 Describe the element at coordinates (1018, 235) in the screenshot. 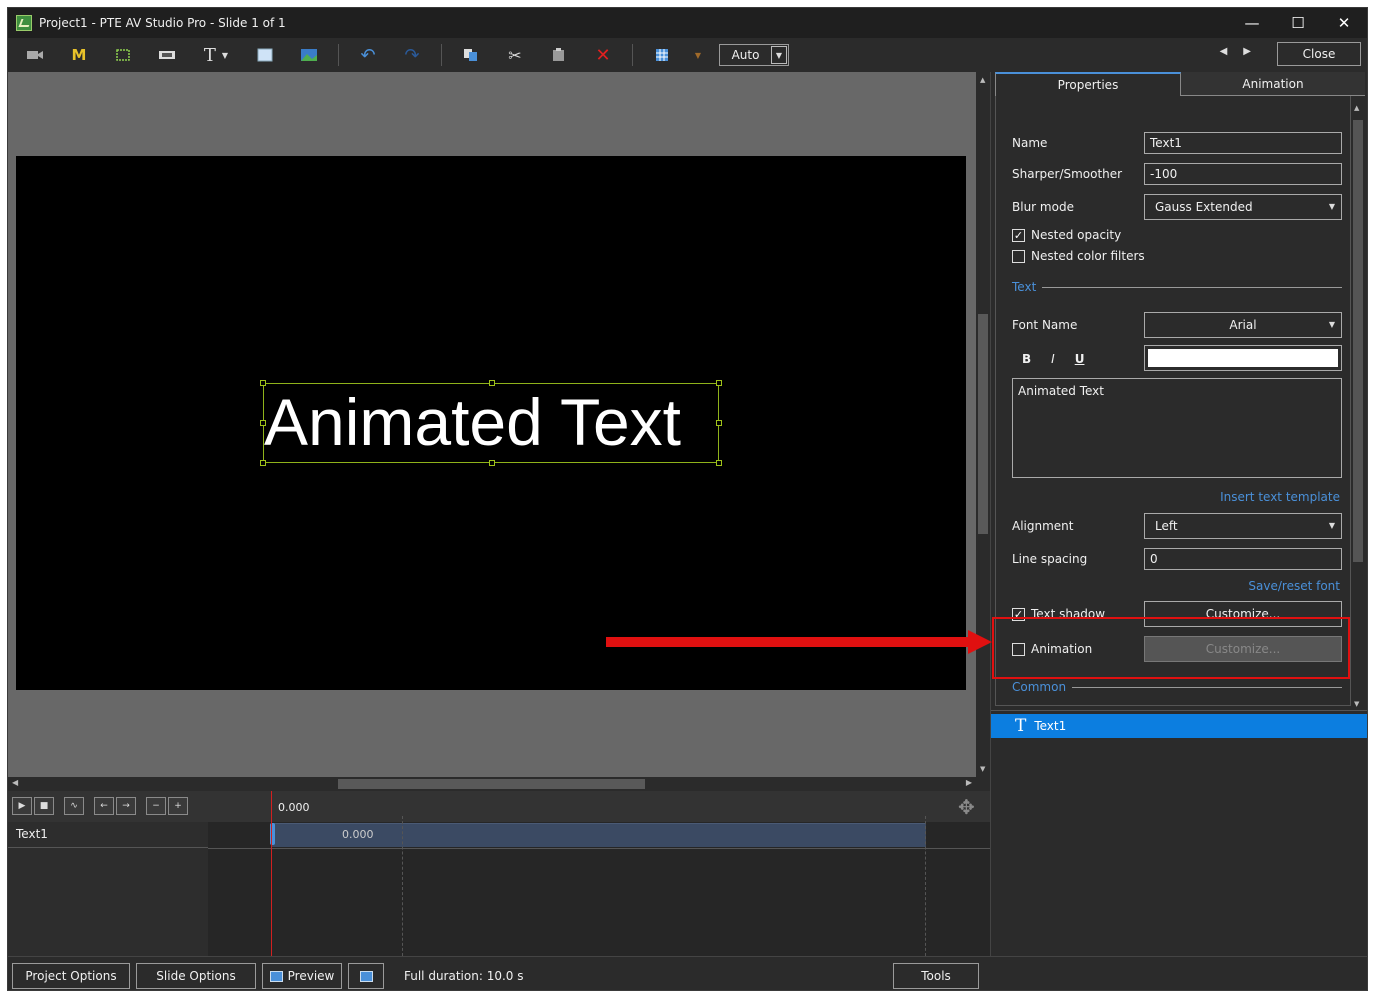

I see `checkbox-checked-icon: ✓` at that location.